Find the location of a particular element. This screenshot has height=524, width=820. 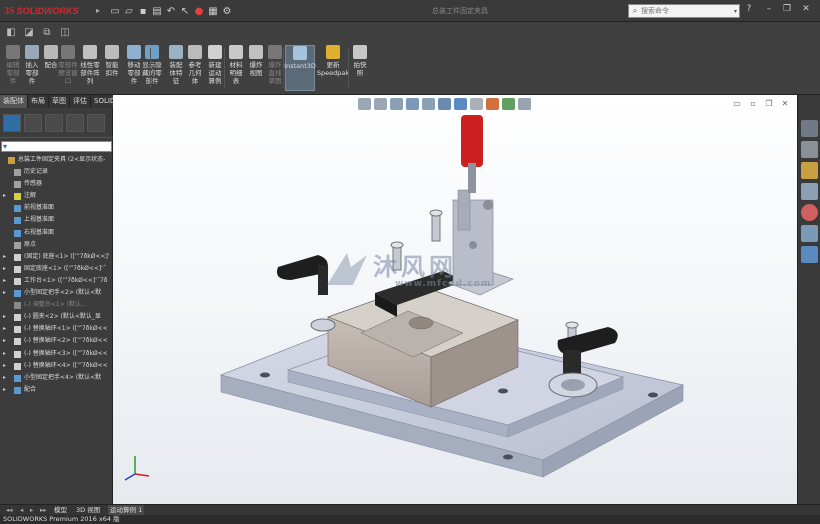

assembly-feature-button: 装配 体特 征 is located at coordinates (176, 69).